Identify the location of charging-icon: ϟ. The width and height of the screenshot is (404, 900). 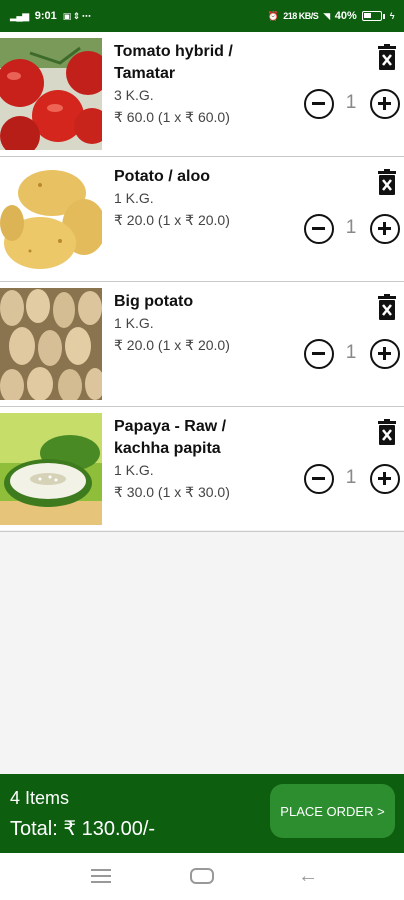
(392, 16).